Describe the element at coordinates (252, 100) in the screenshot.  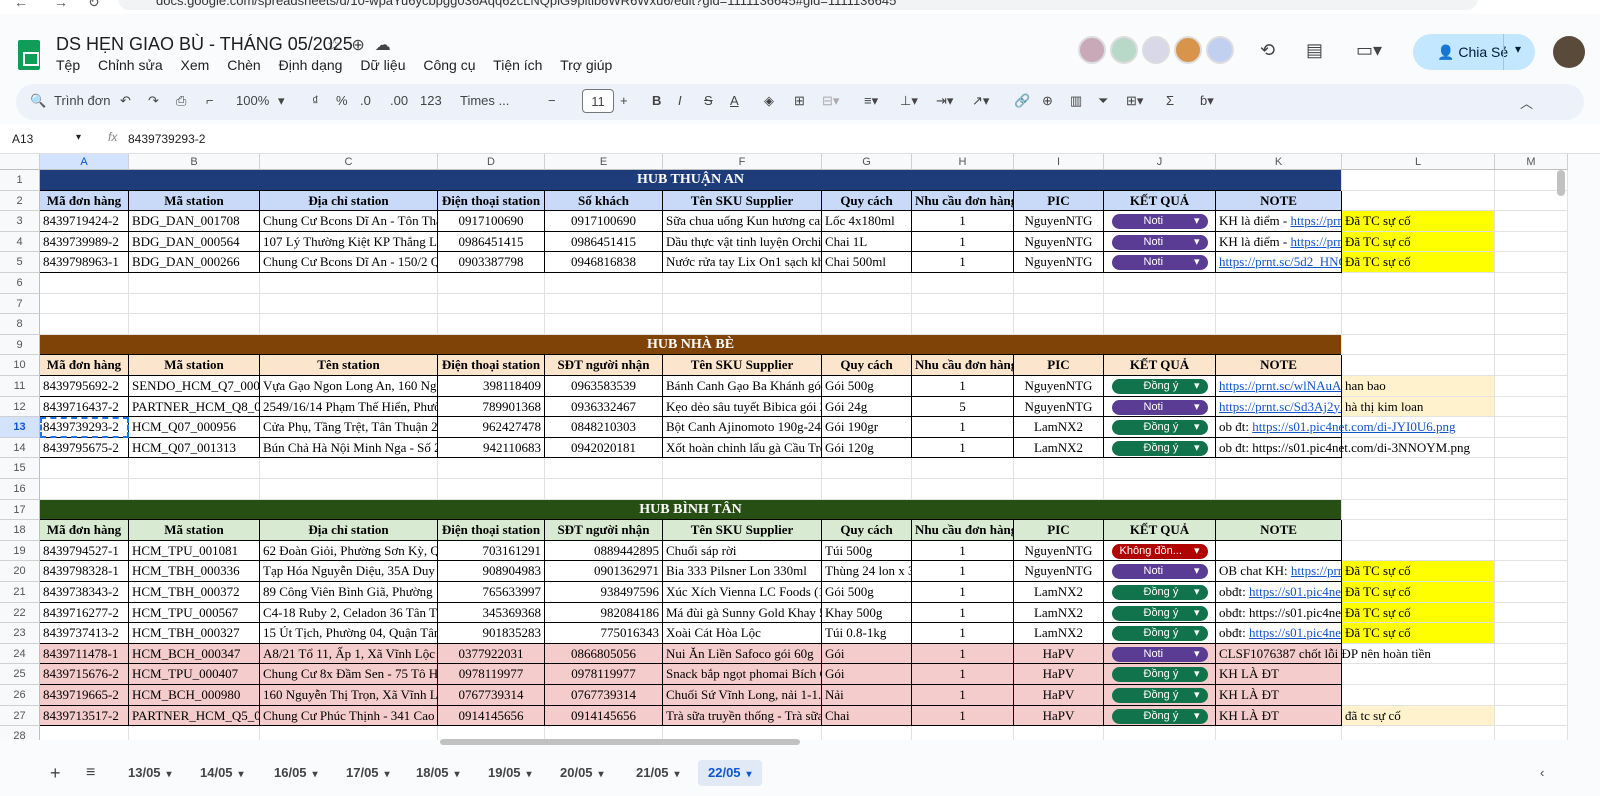
I see `zoom-select: 100%` at that location.